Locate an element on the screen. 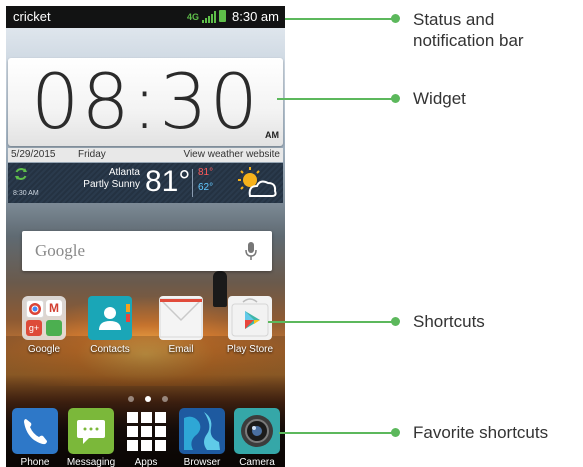  partly-sunny-icon is located at coordinates (257, 182).